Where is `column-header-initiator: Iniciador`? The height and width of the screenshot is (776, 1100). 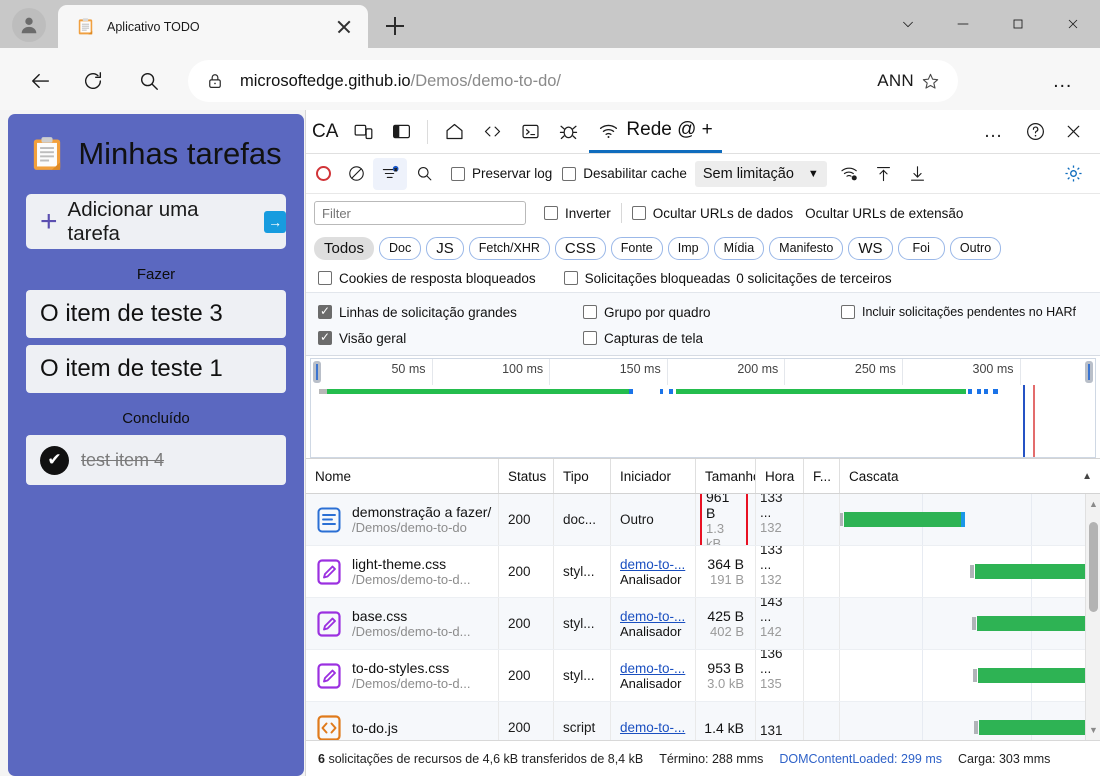 column-header-initiator: Iniciador is located at coordinates (653, 476).